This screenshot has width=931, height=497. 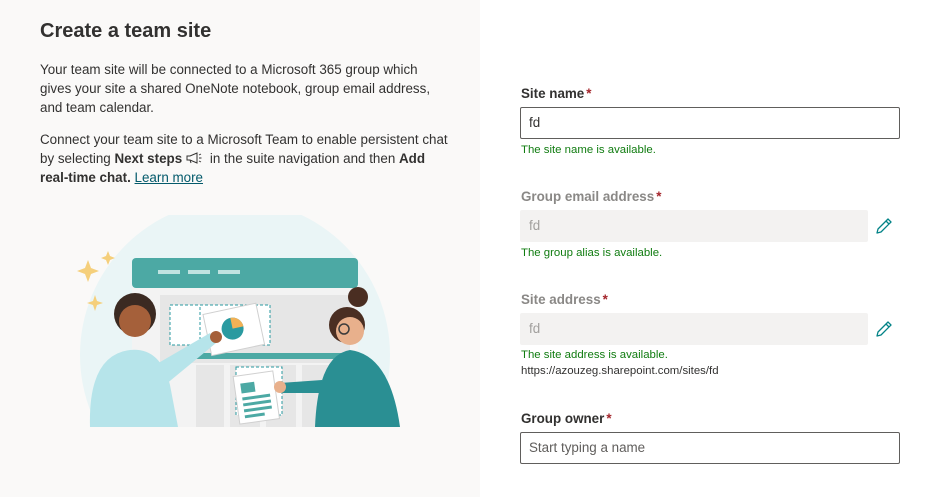 I want to click on group-email-label: Group email address *, so click(x=591, y=196).